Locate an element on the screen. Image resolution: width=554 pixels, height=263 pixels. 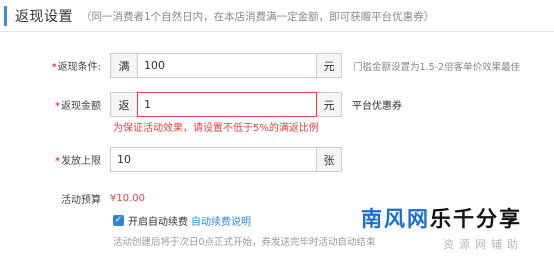
limit-label-wrap: *发放上限 is located at coordinates (55, 159).